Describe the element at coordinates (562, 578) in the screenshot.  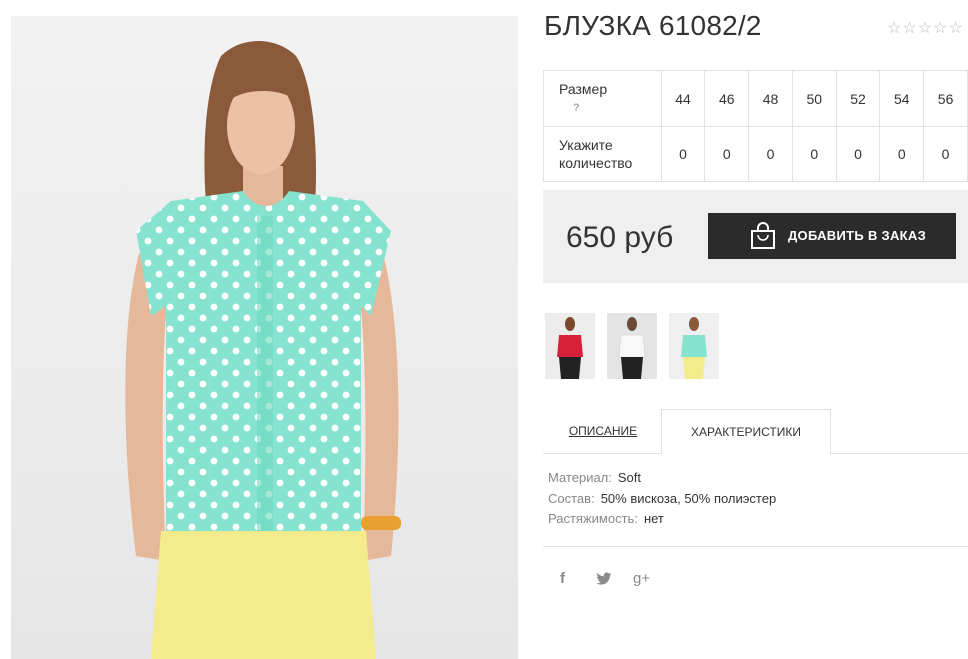
I see `facebook-icon: f` at that location.